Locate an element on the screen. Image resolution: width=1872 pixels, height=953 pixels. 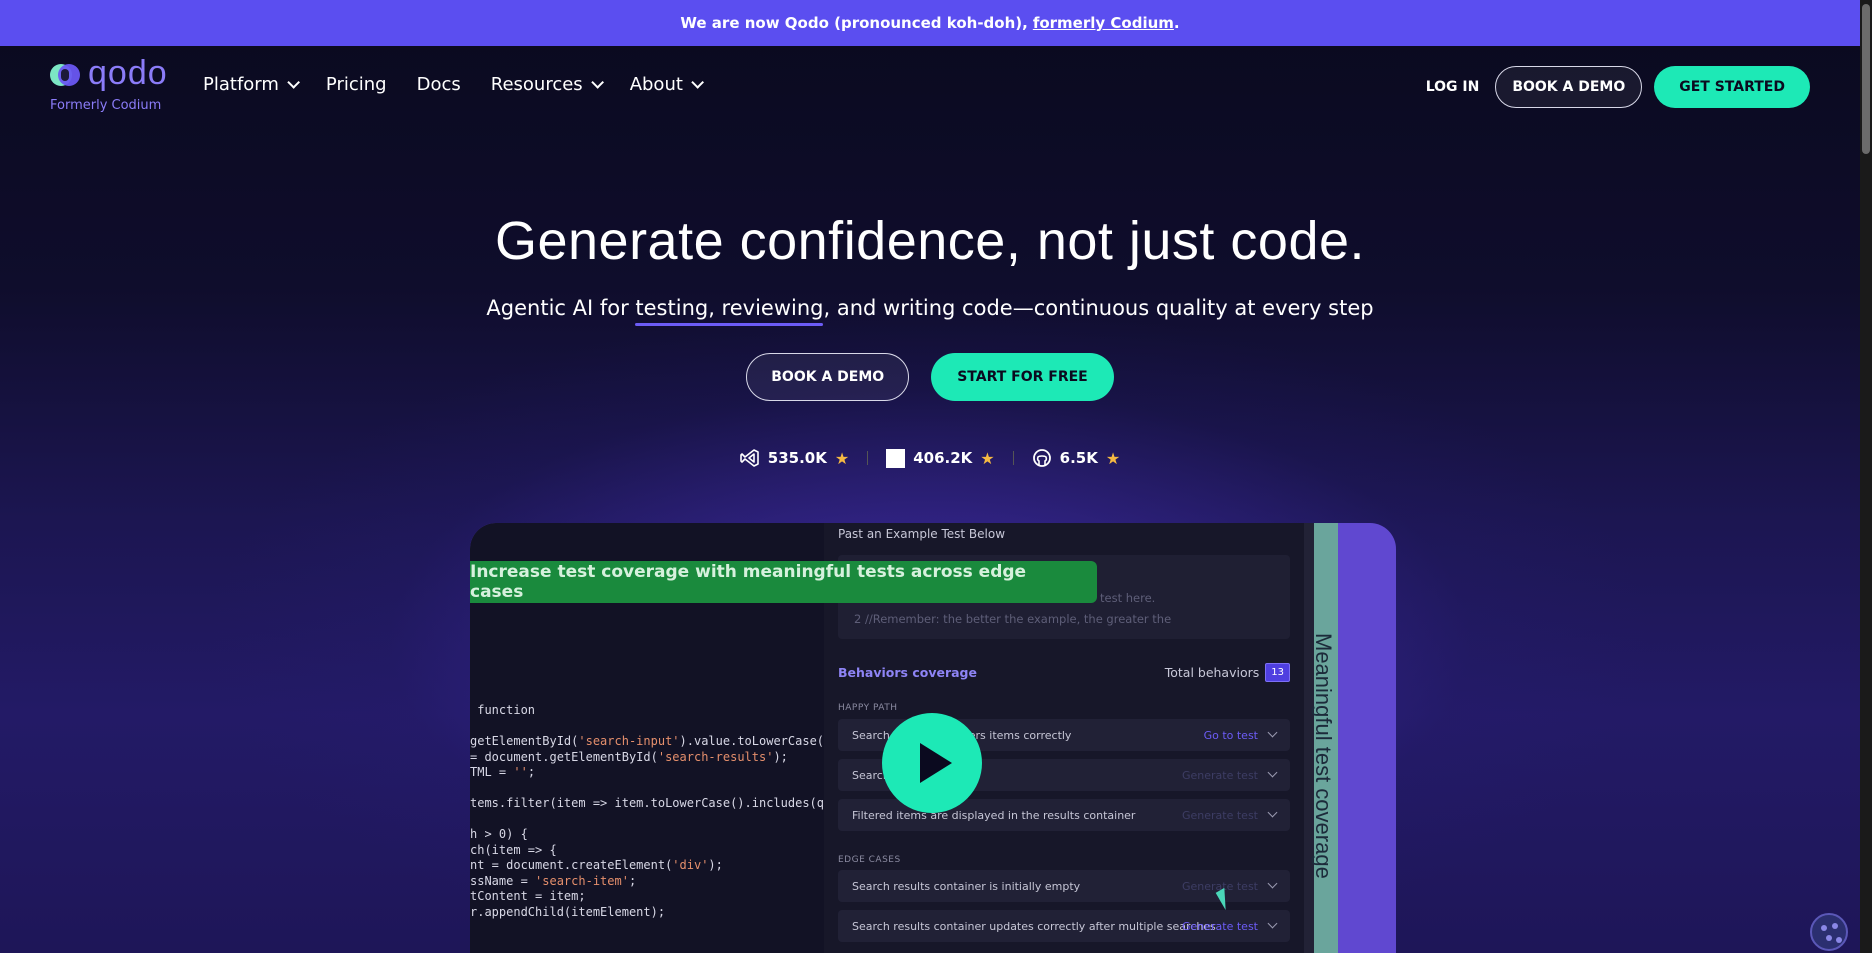
behavior-action: Go to test is located at coordinates (1231, 735).